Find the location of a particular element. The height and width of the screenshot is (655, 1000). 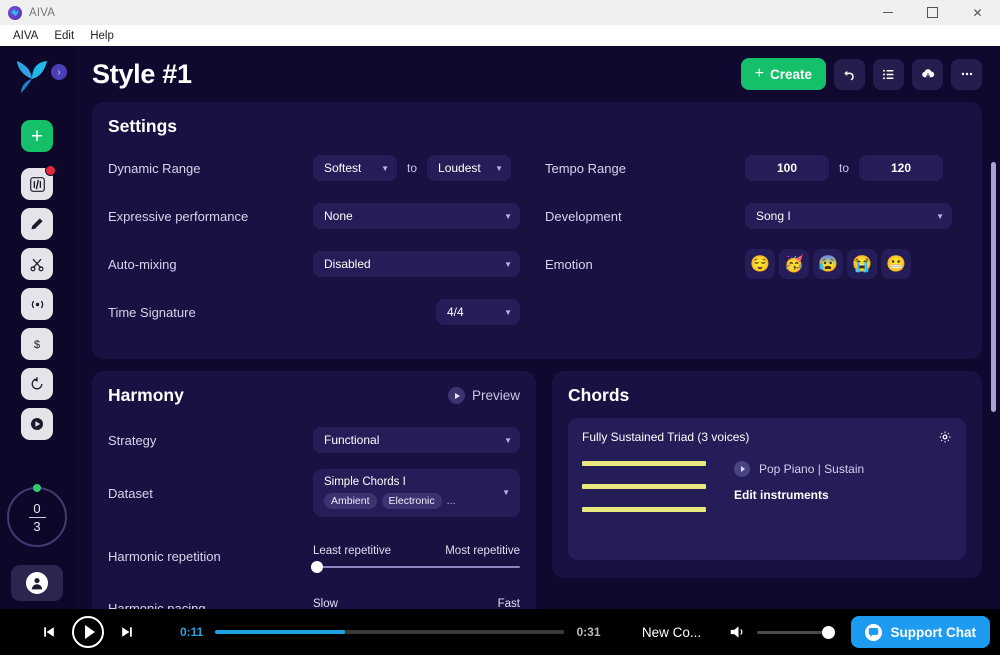

waveform-icon is located at coordinates (37, 184).